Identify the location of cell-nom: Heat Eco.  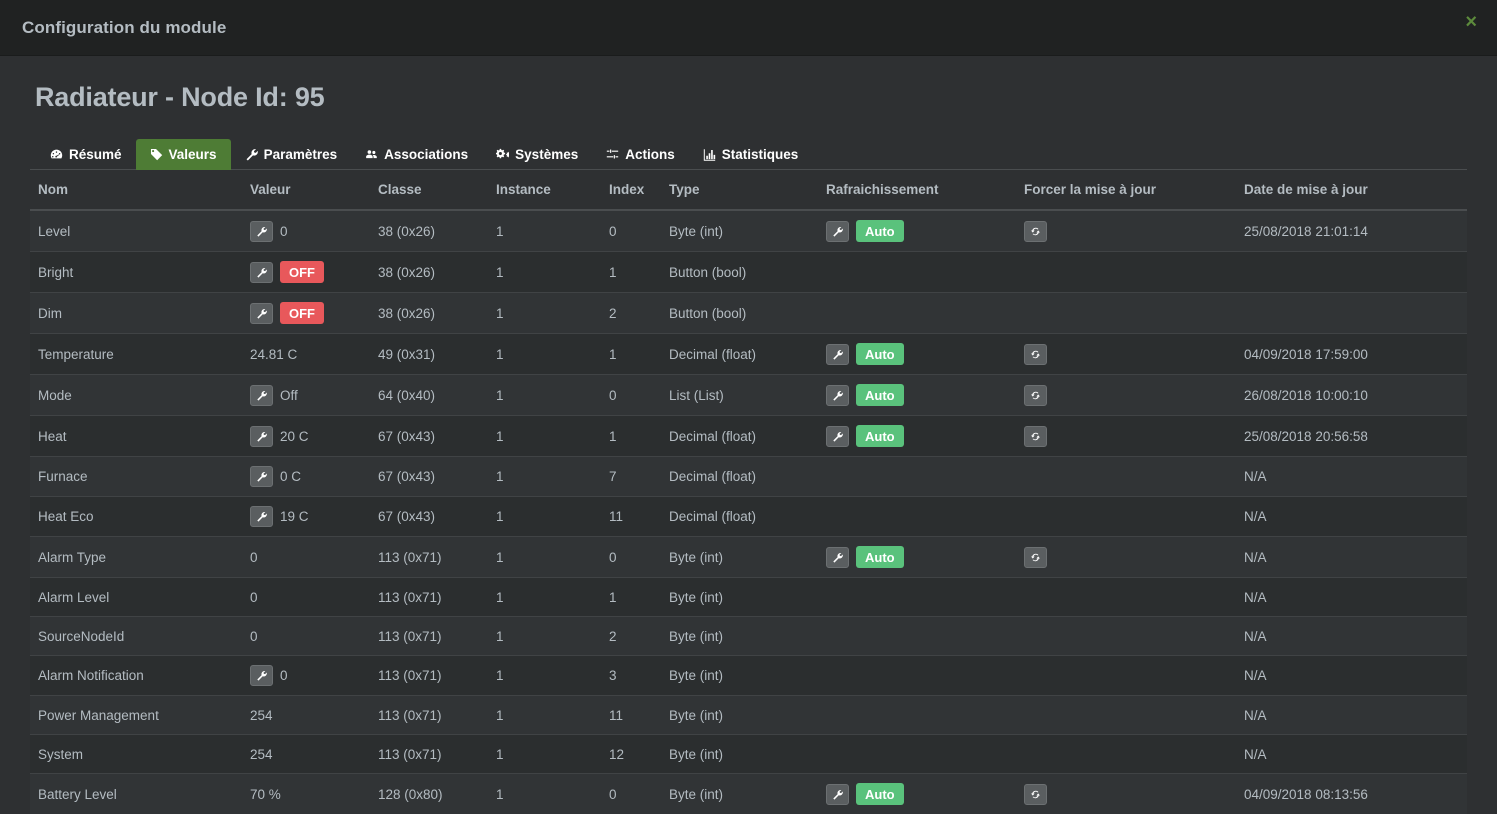
(136, 517).